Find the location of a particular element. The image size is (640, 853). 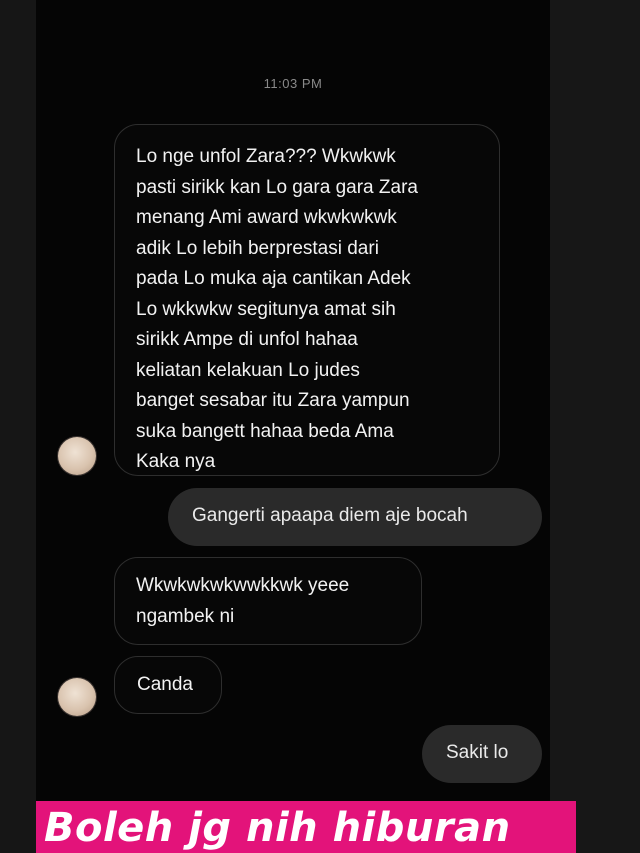

incoming-message-bubble: Wkwkwkwkwwkkwk yeee ngambek ni is located at coordinates (268, 601).